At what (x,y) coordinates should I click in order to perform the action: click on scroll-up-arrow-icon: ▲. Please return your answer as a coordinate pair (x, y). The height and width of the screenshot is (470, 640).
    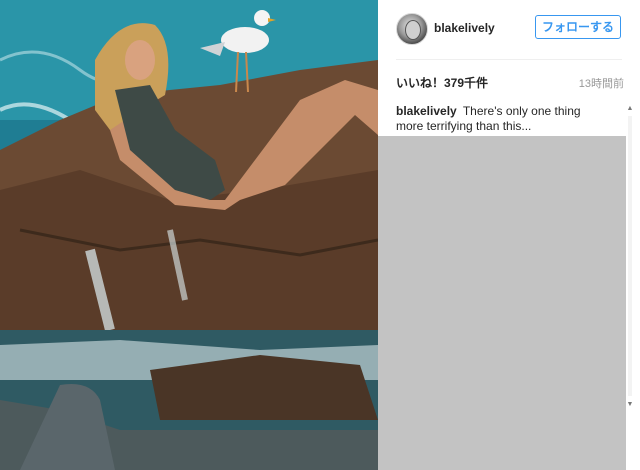
    Looking at the image, I should click on (630, 109).